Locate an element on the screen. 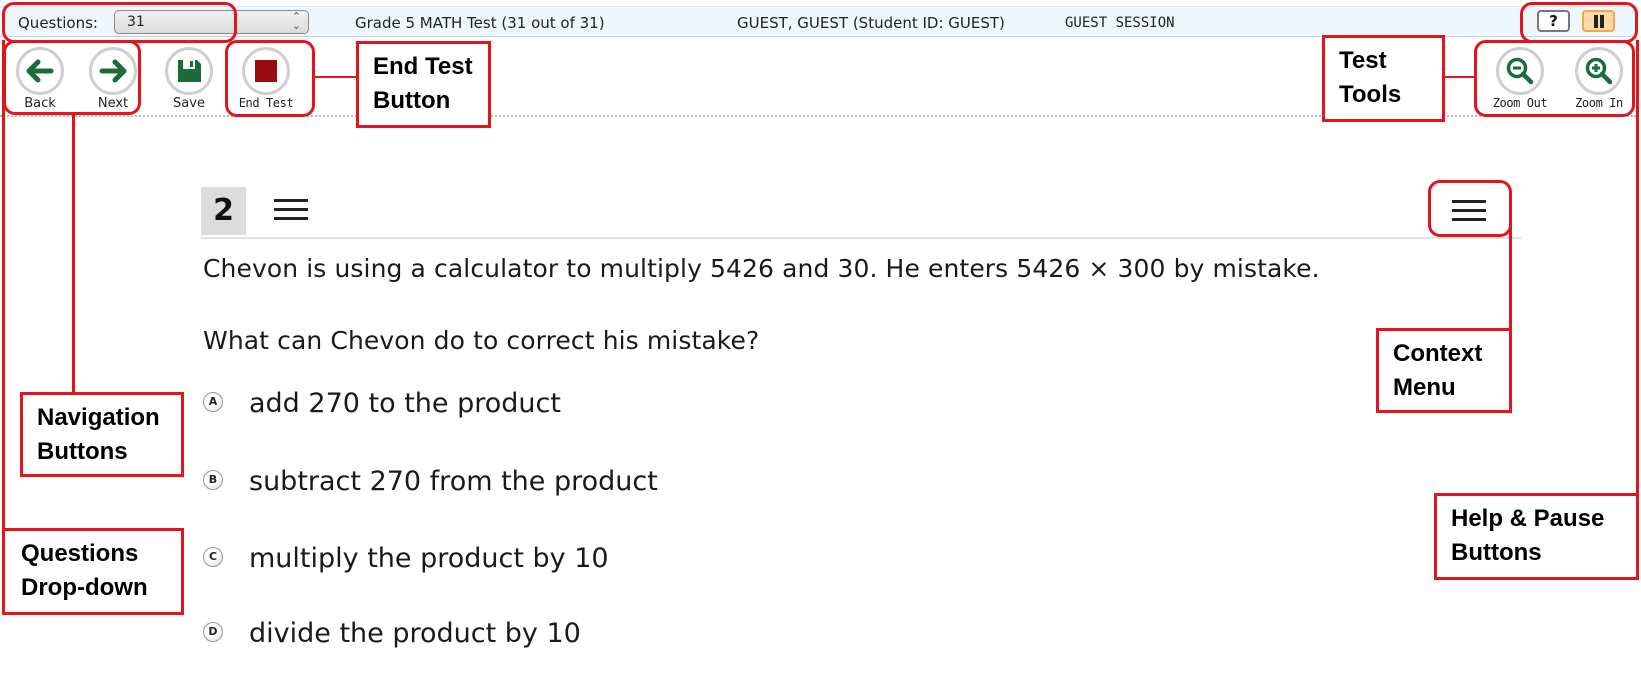 This screenshot has width=1641, height=697. annotation-text: Drop-down is located at coordinates (84, 587).